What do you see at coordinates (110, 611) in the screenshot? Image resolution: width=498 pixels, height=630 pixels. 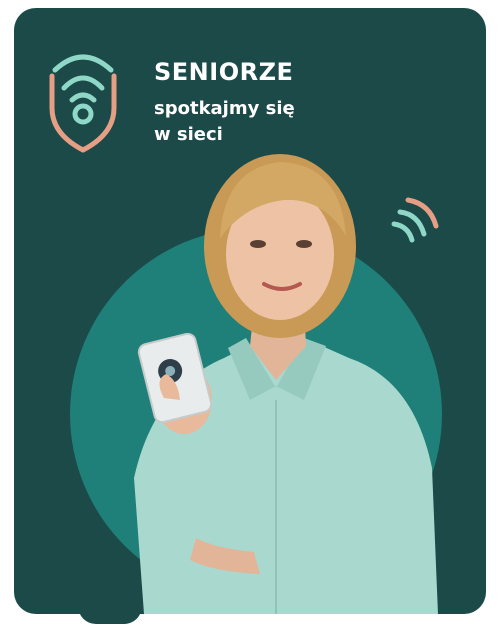 I see `card-bottom-tab` at bounding box center [110, 611].